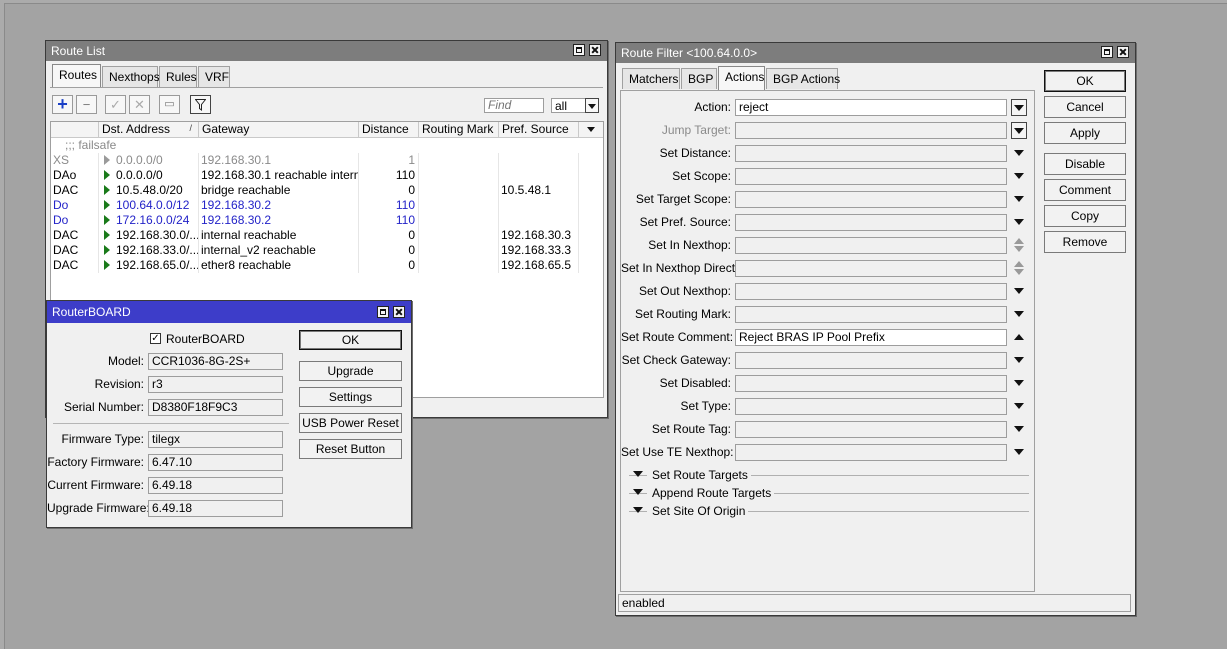  I want to click on routerboard-titlebar: RouterBOARD, so click(229, 312).